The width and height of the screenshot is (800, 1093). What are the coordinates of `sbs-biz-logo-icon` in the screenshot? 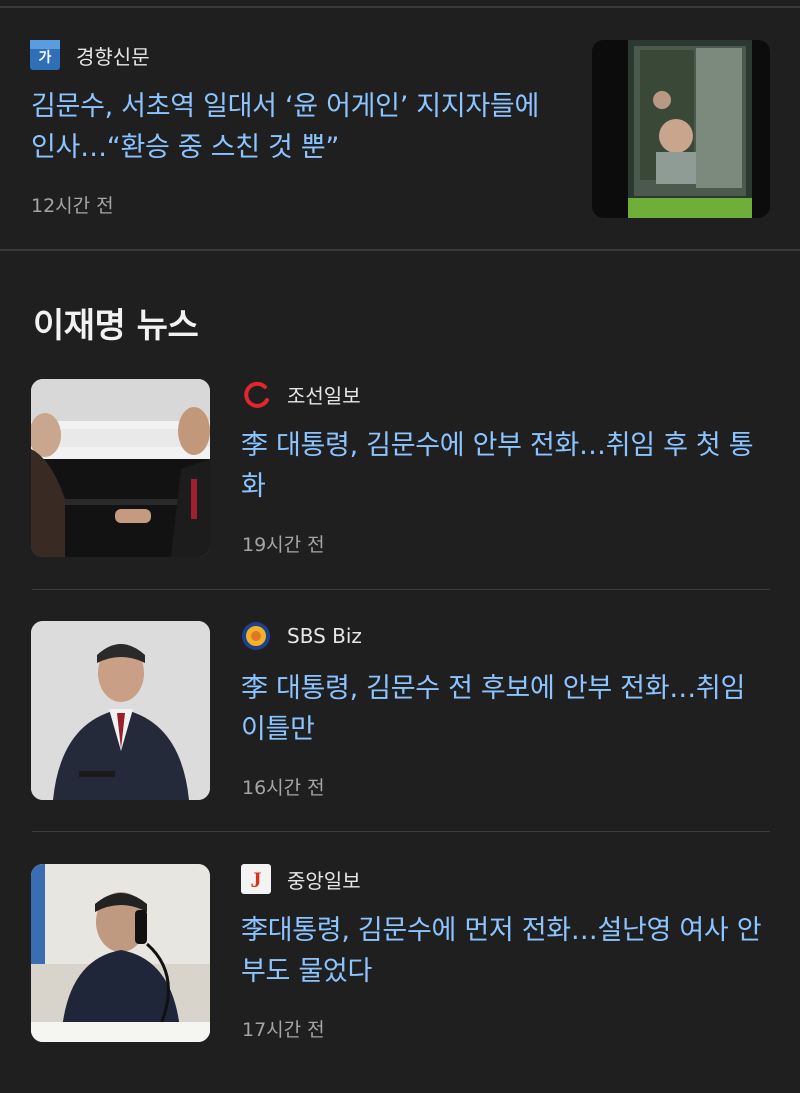 It's located at (256, 636).